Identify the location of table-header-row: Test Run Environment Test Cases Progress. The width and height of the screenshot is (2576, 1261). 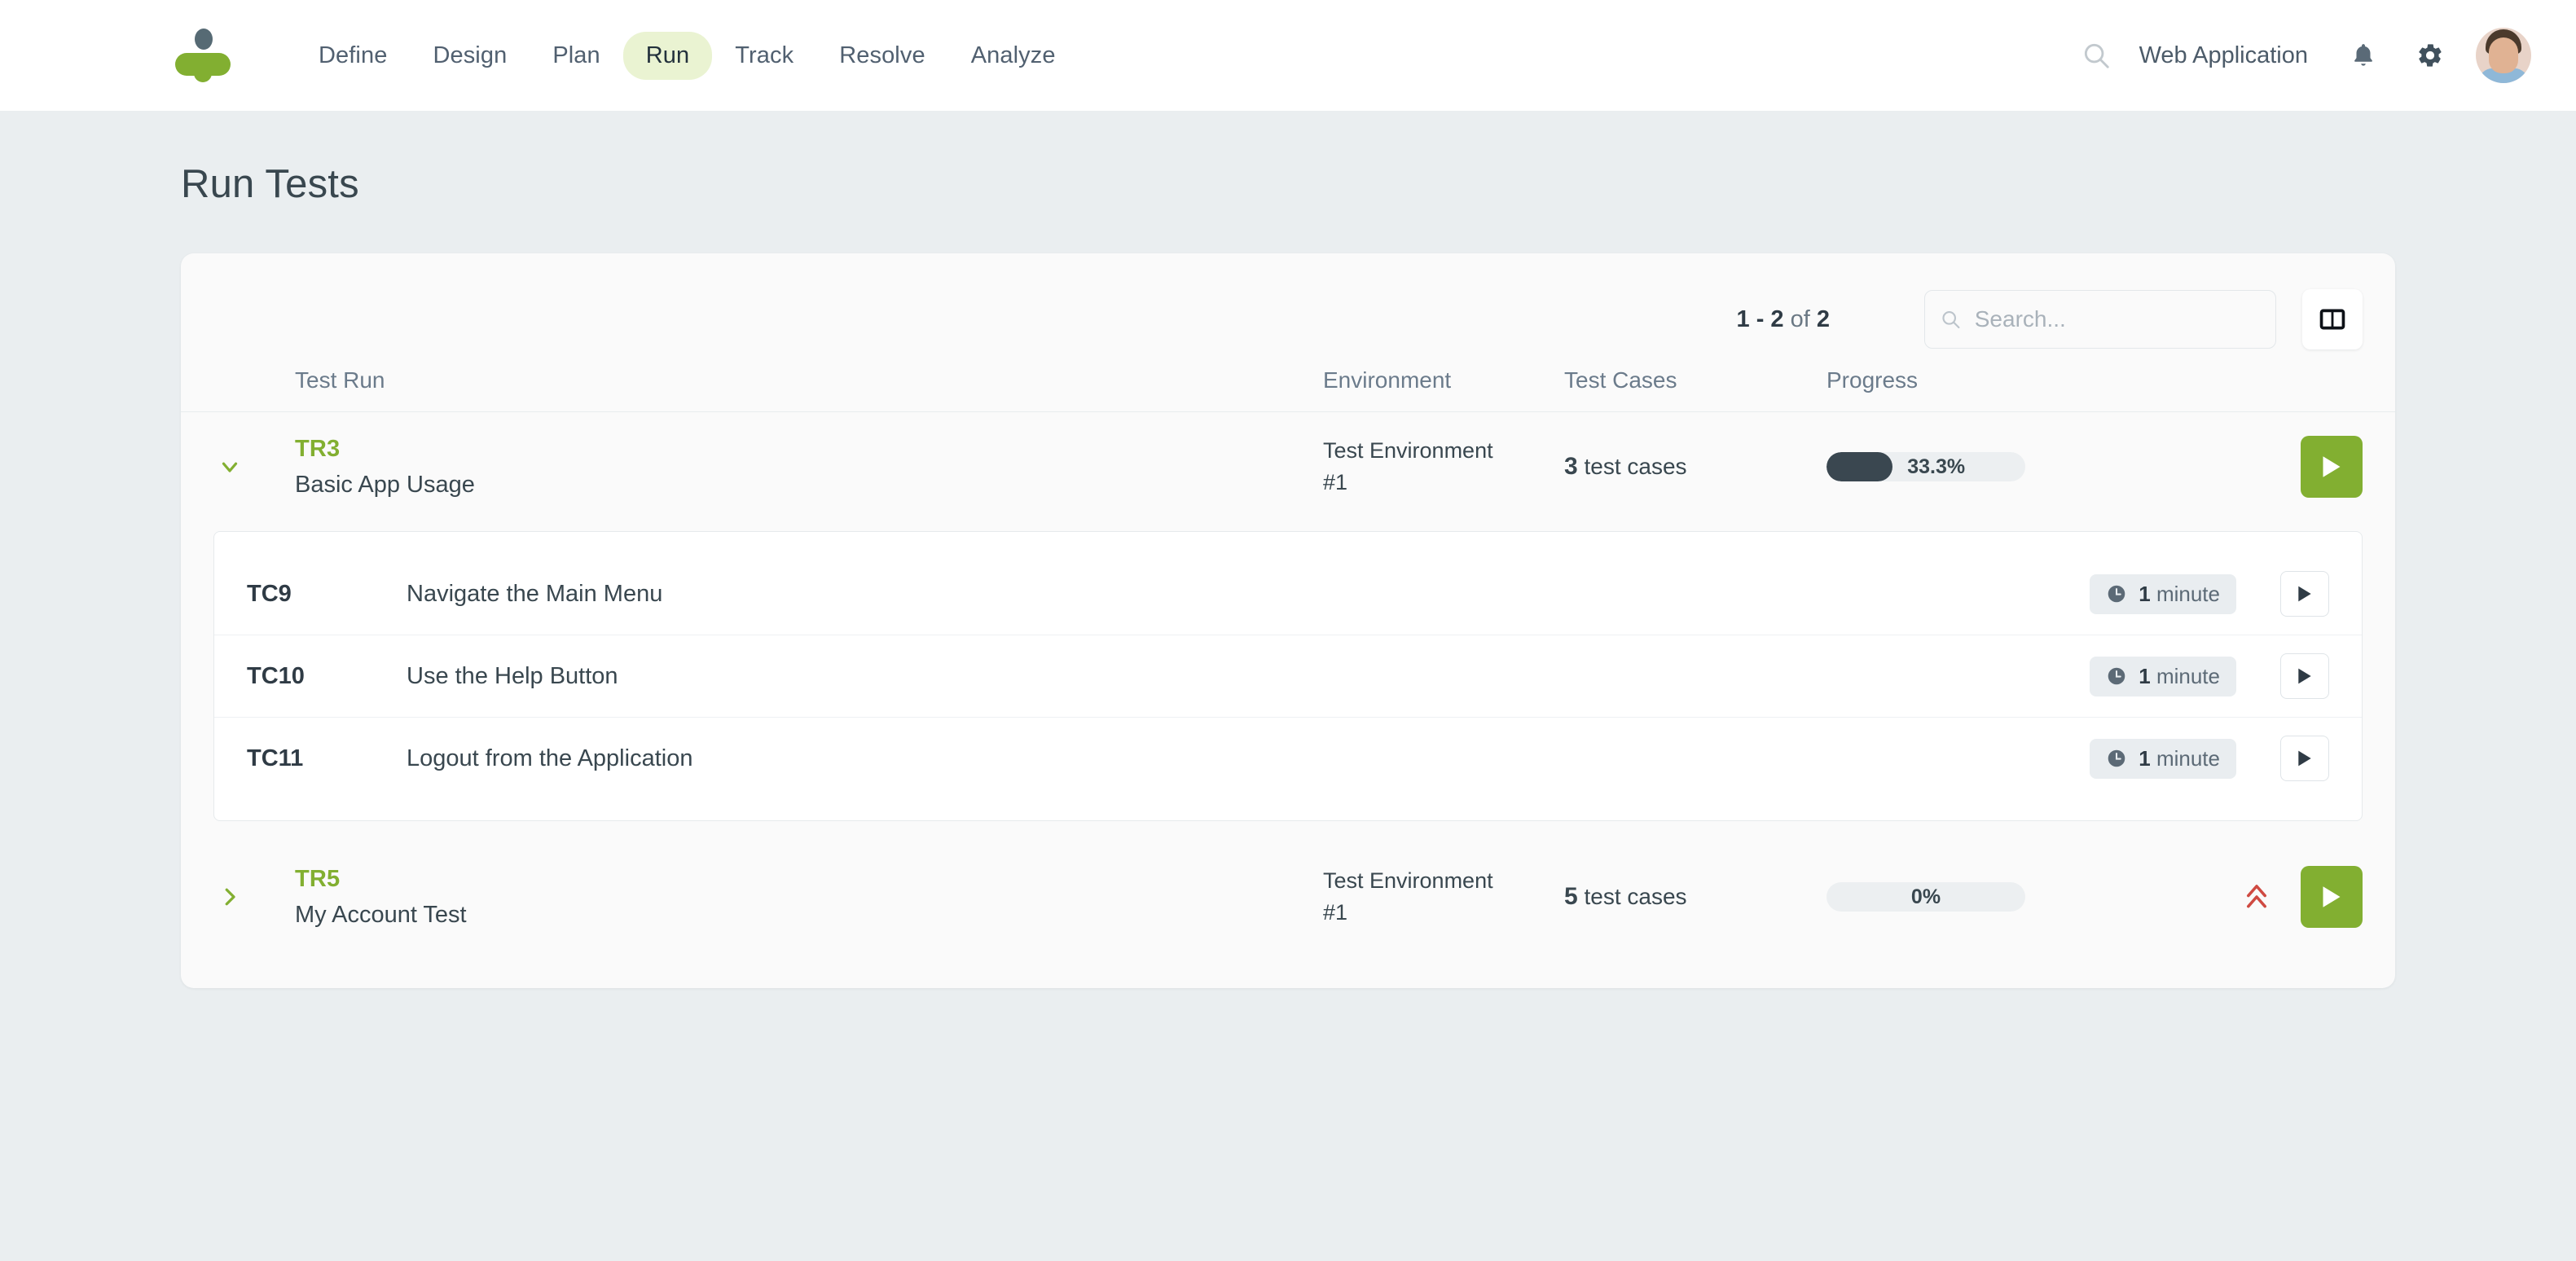
(1288, 389).